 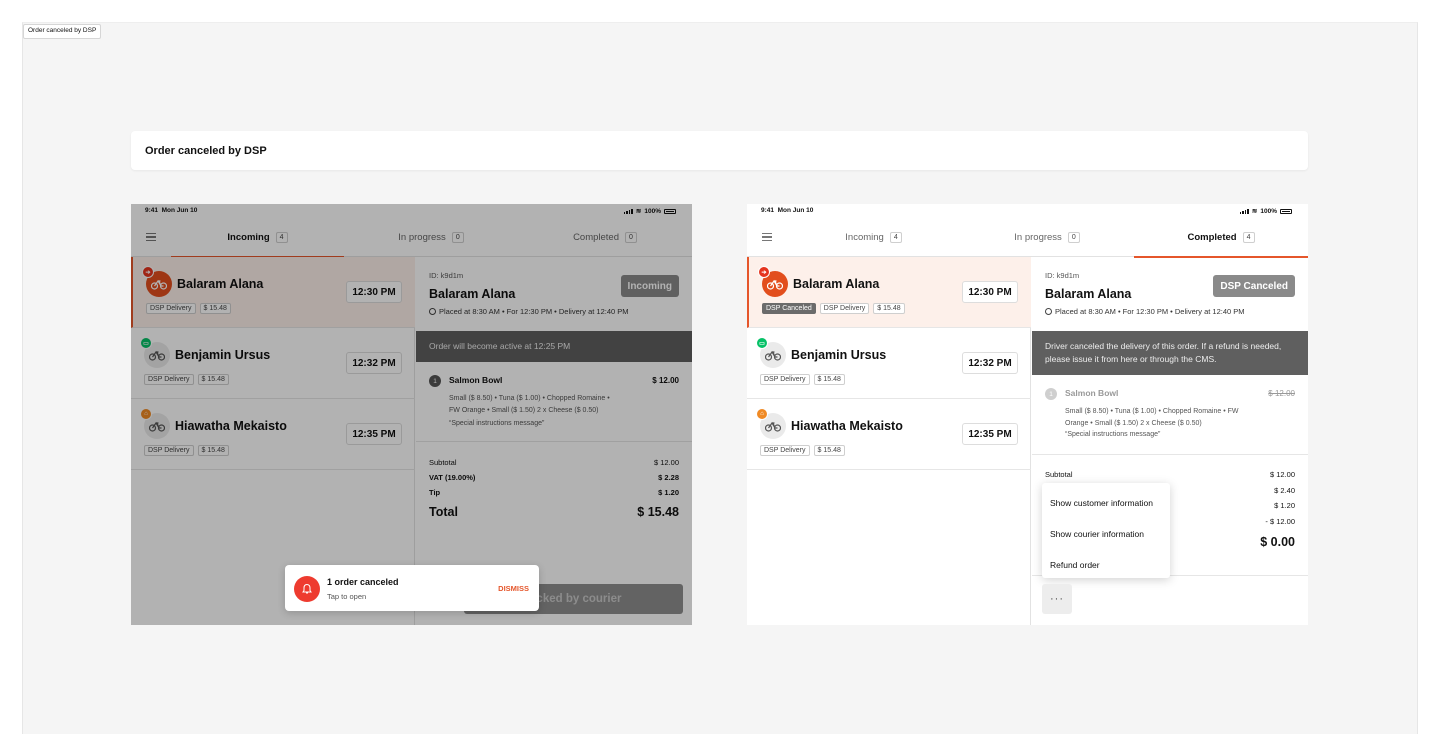 What do you see at coordinates (1062, 275) in the screenshot?
I see `order-id: ID: k9d1m` at bounding box center [1062, 275].